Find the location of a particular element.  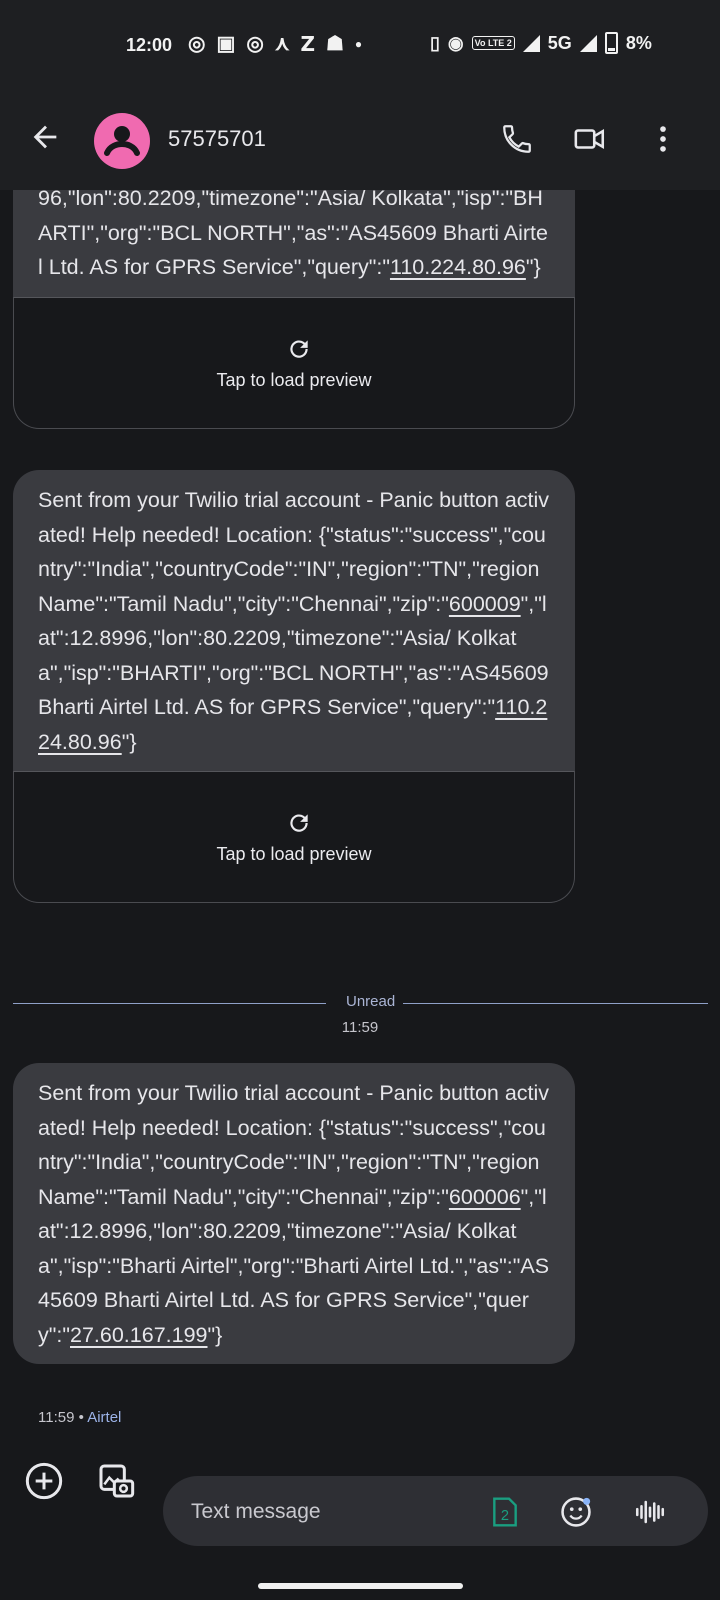

network-icon: ⋏ is located at coordinates (282, 44).